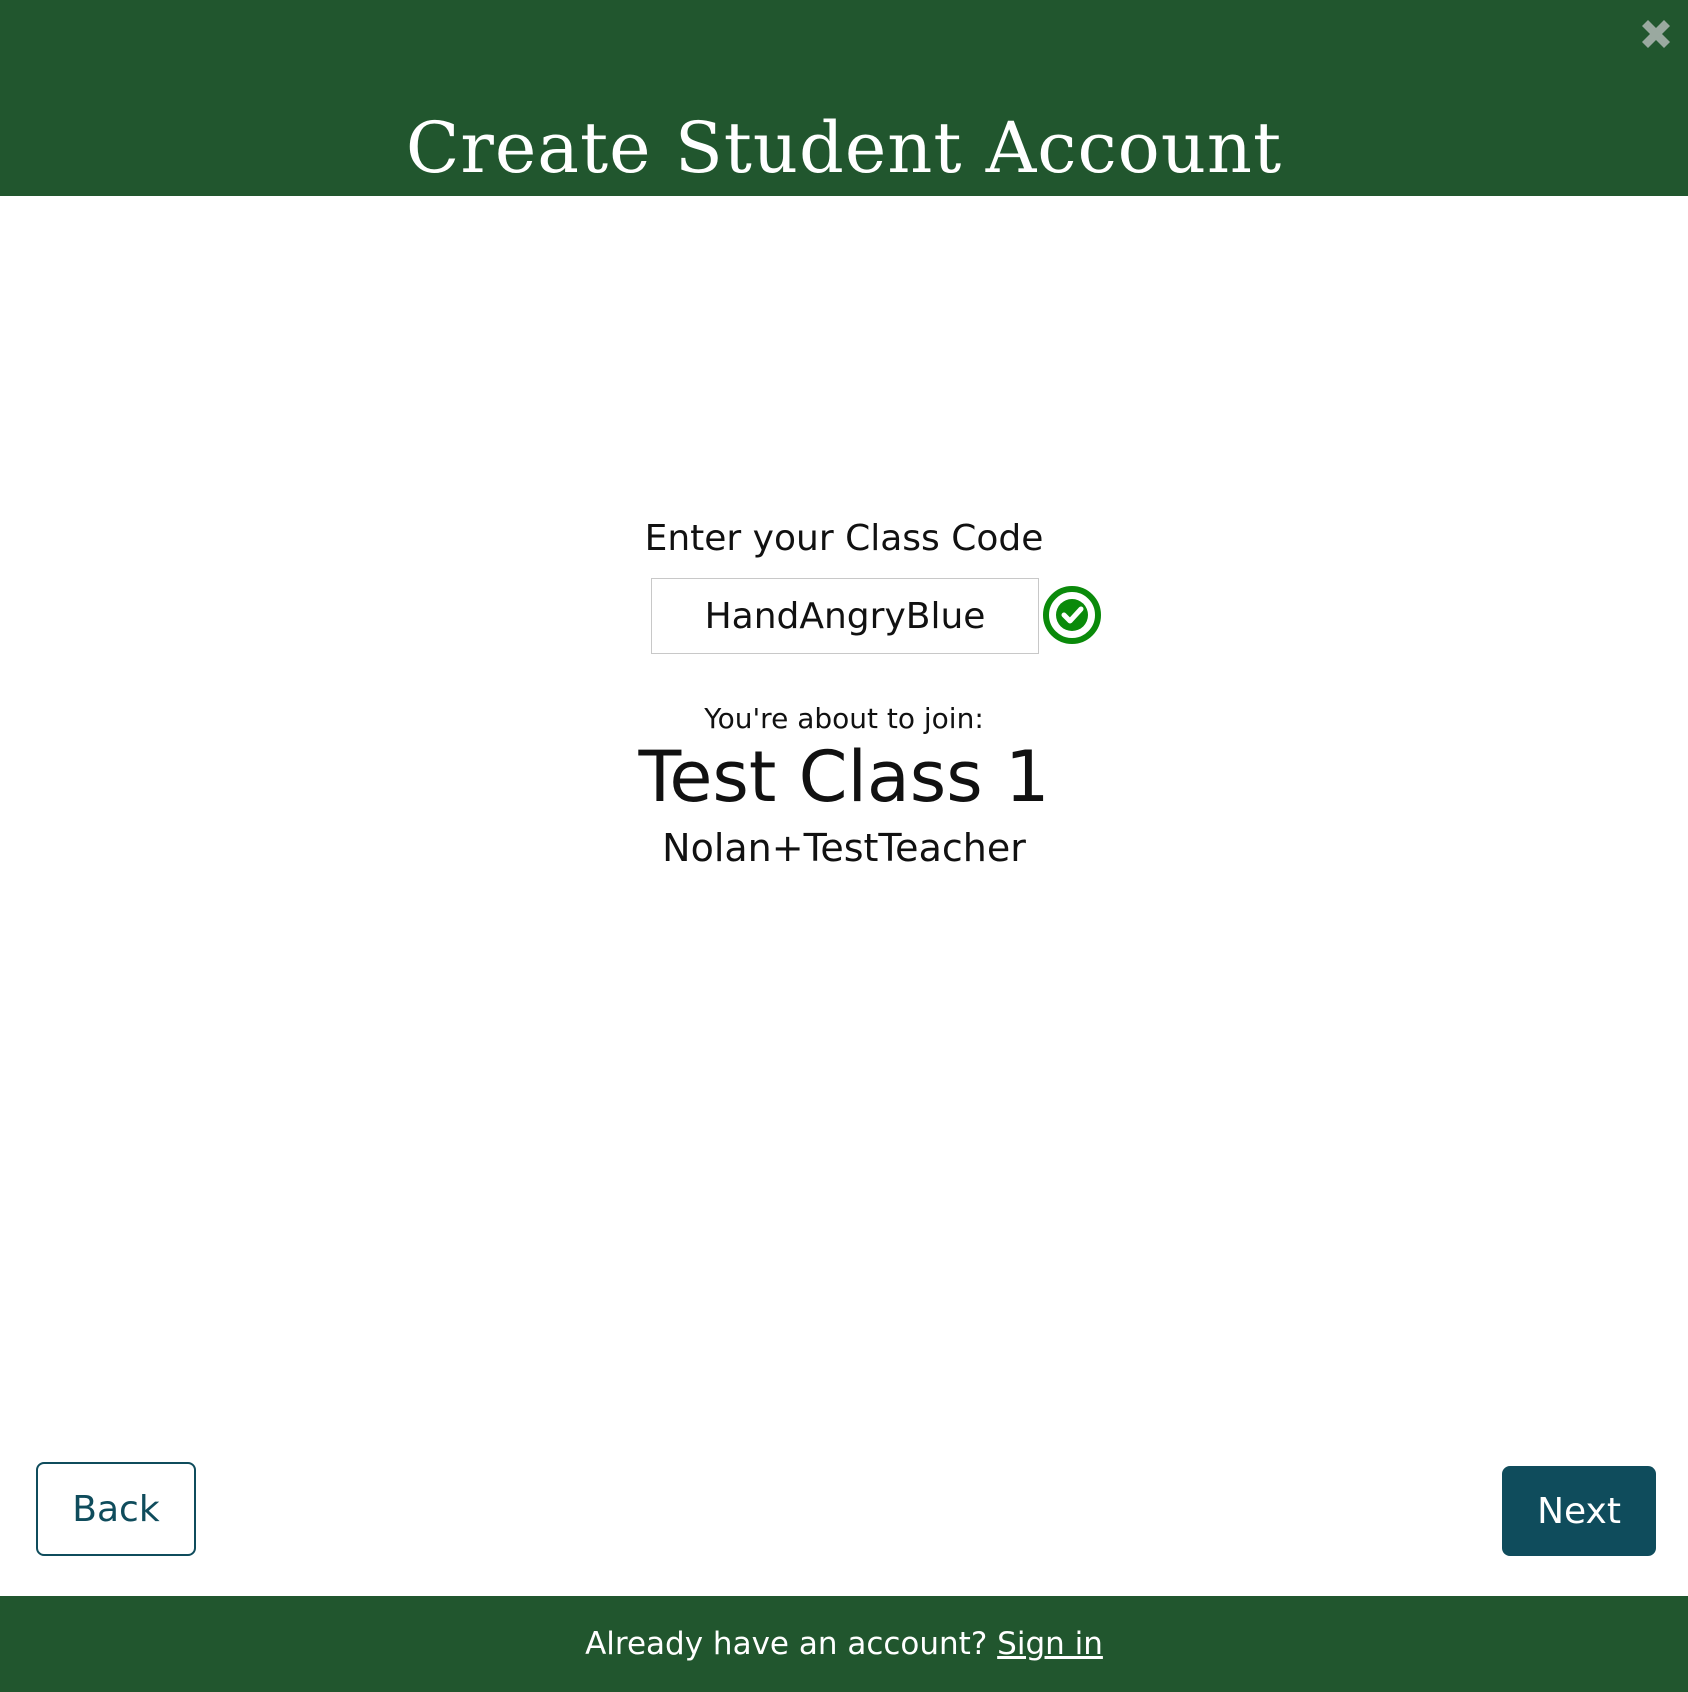  Describe the element at coordinates (844, 148) in the screenshot. I see `page-title: Create Student Account` at that location.